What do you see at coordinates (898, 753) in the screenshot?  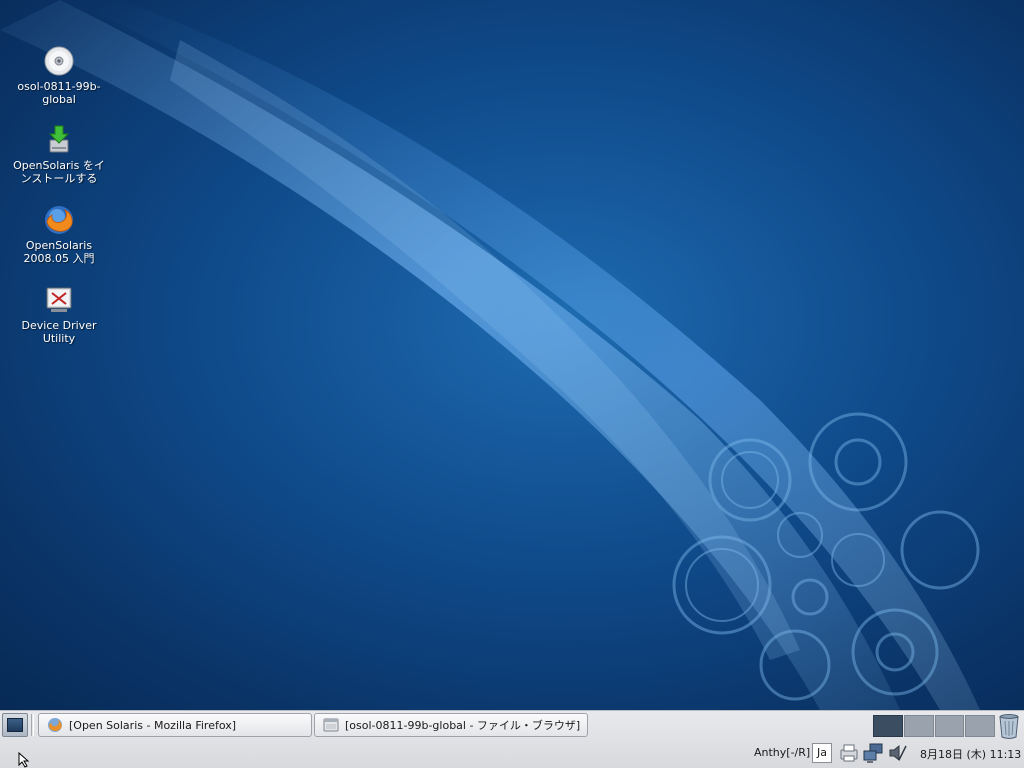 I see `volume-muted-icon` at bounding box center [898, 753].